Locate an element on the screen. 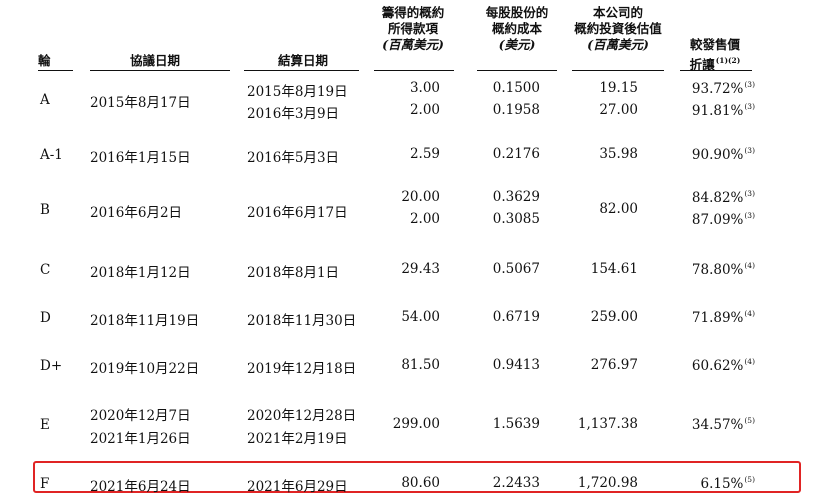 Image resolution: width=826 pixels, height=500 pixels. discount-value: 87.09%(3) is located at coordinates (723, 219).